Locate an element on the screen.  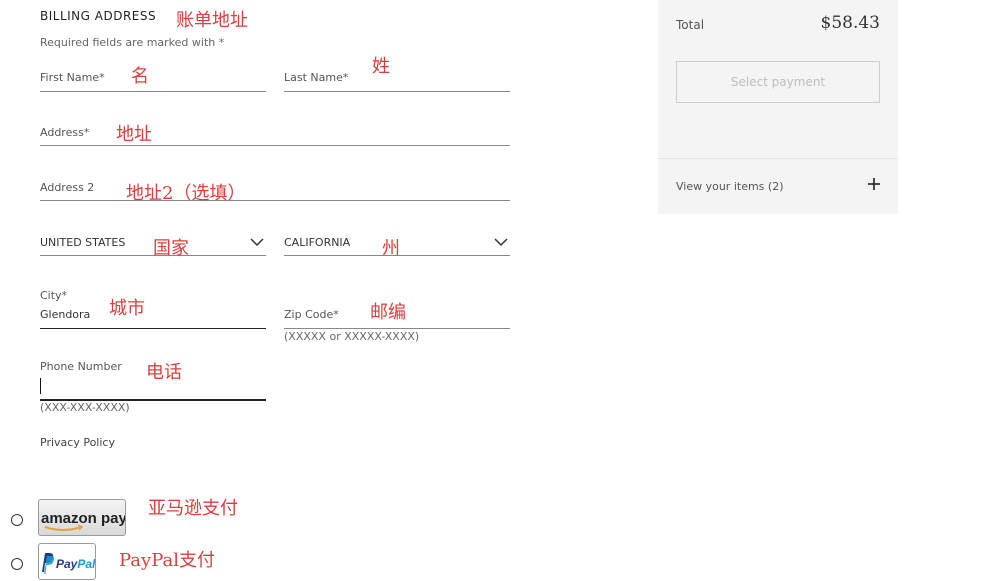
paypal-p-icon is located at coordinates (48, 563).